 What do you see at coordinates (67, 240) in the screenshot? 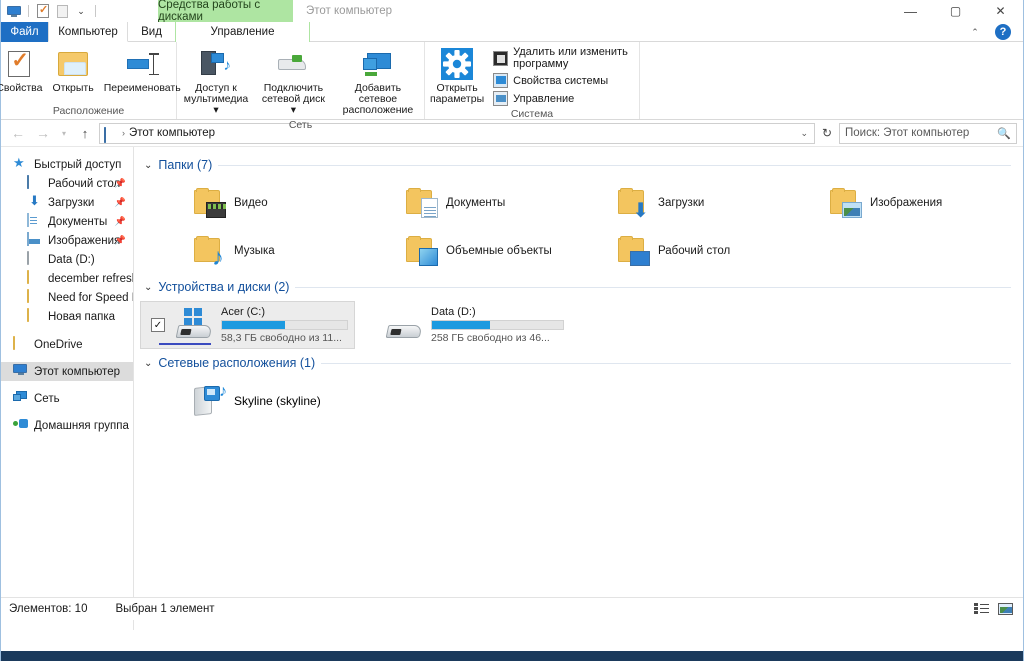
I see `nav-item-pictures: Изображения 📌` at bounding box center [67, 240].